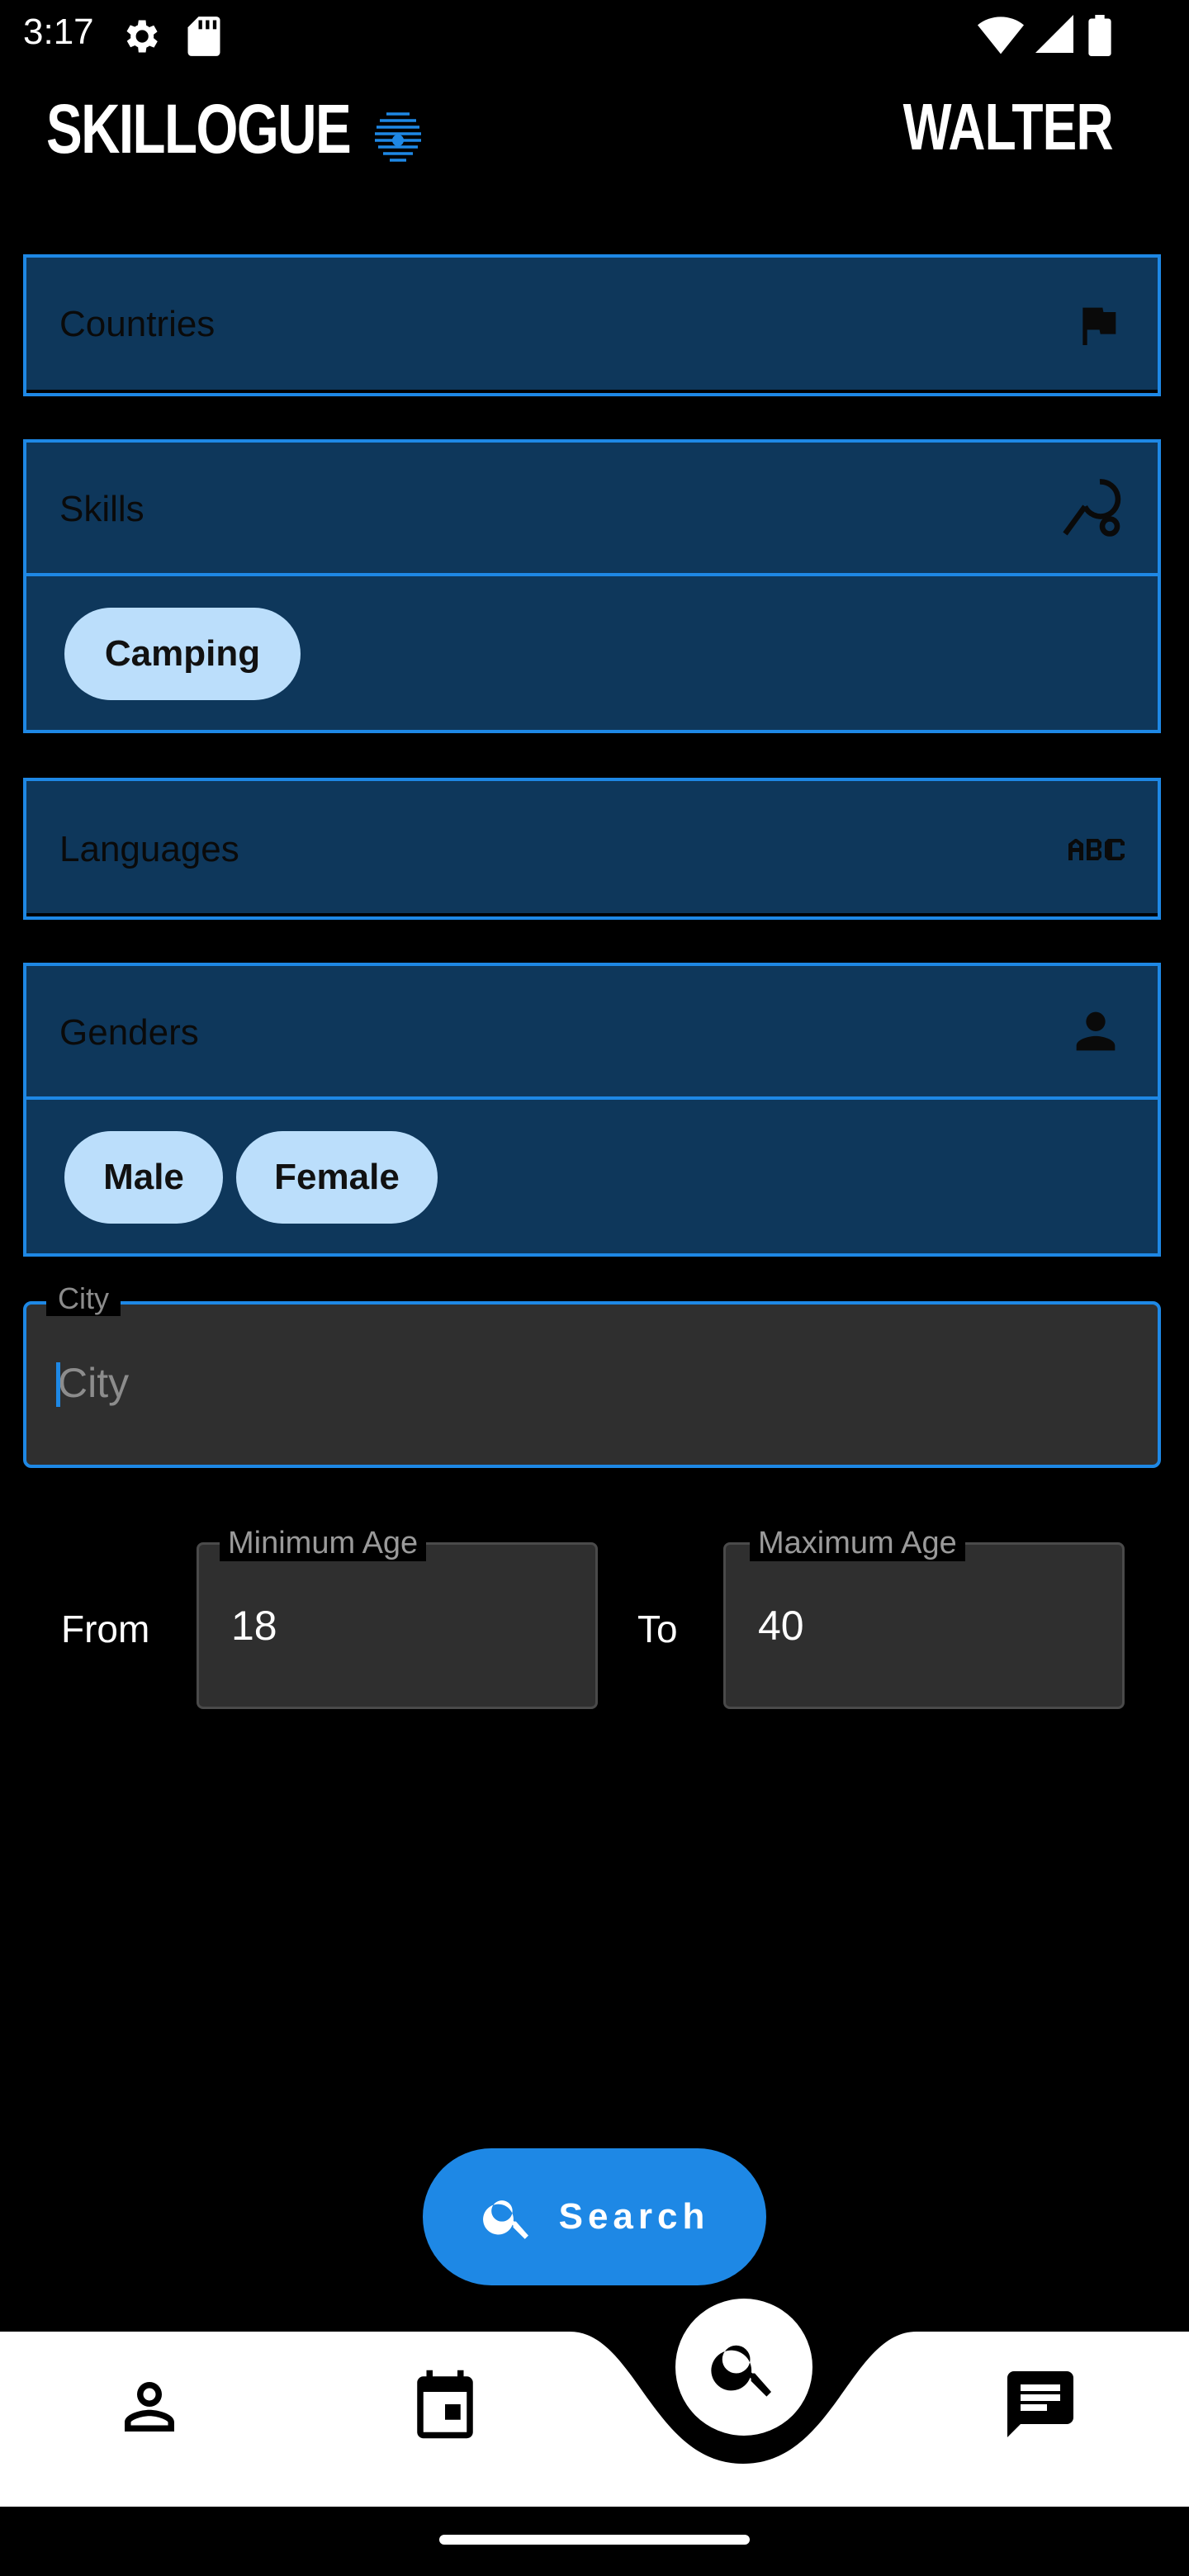 The width and height of the screenshot is (1189, 2576). Describe the element at coordinates (254, 1626) in the screenshot. I see `minimum-age-value: 18` at that location.